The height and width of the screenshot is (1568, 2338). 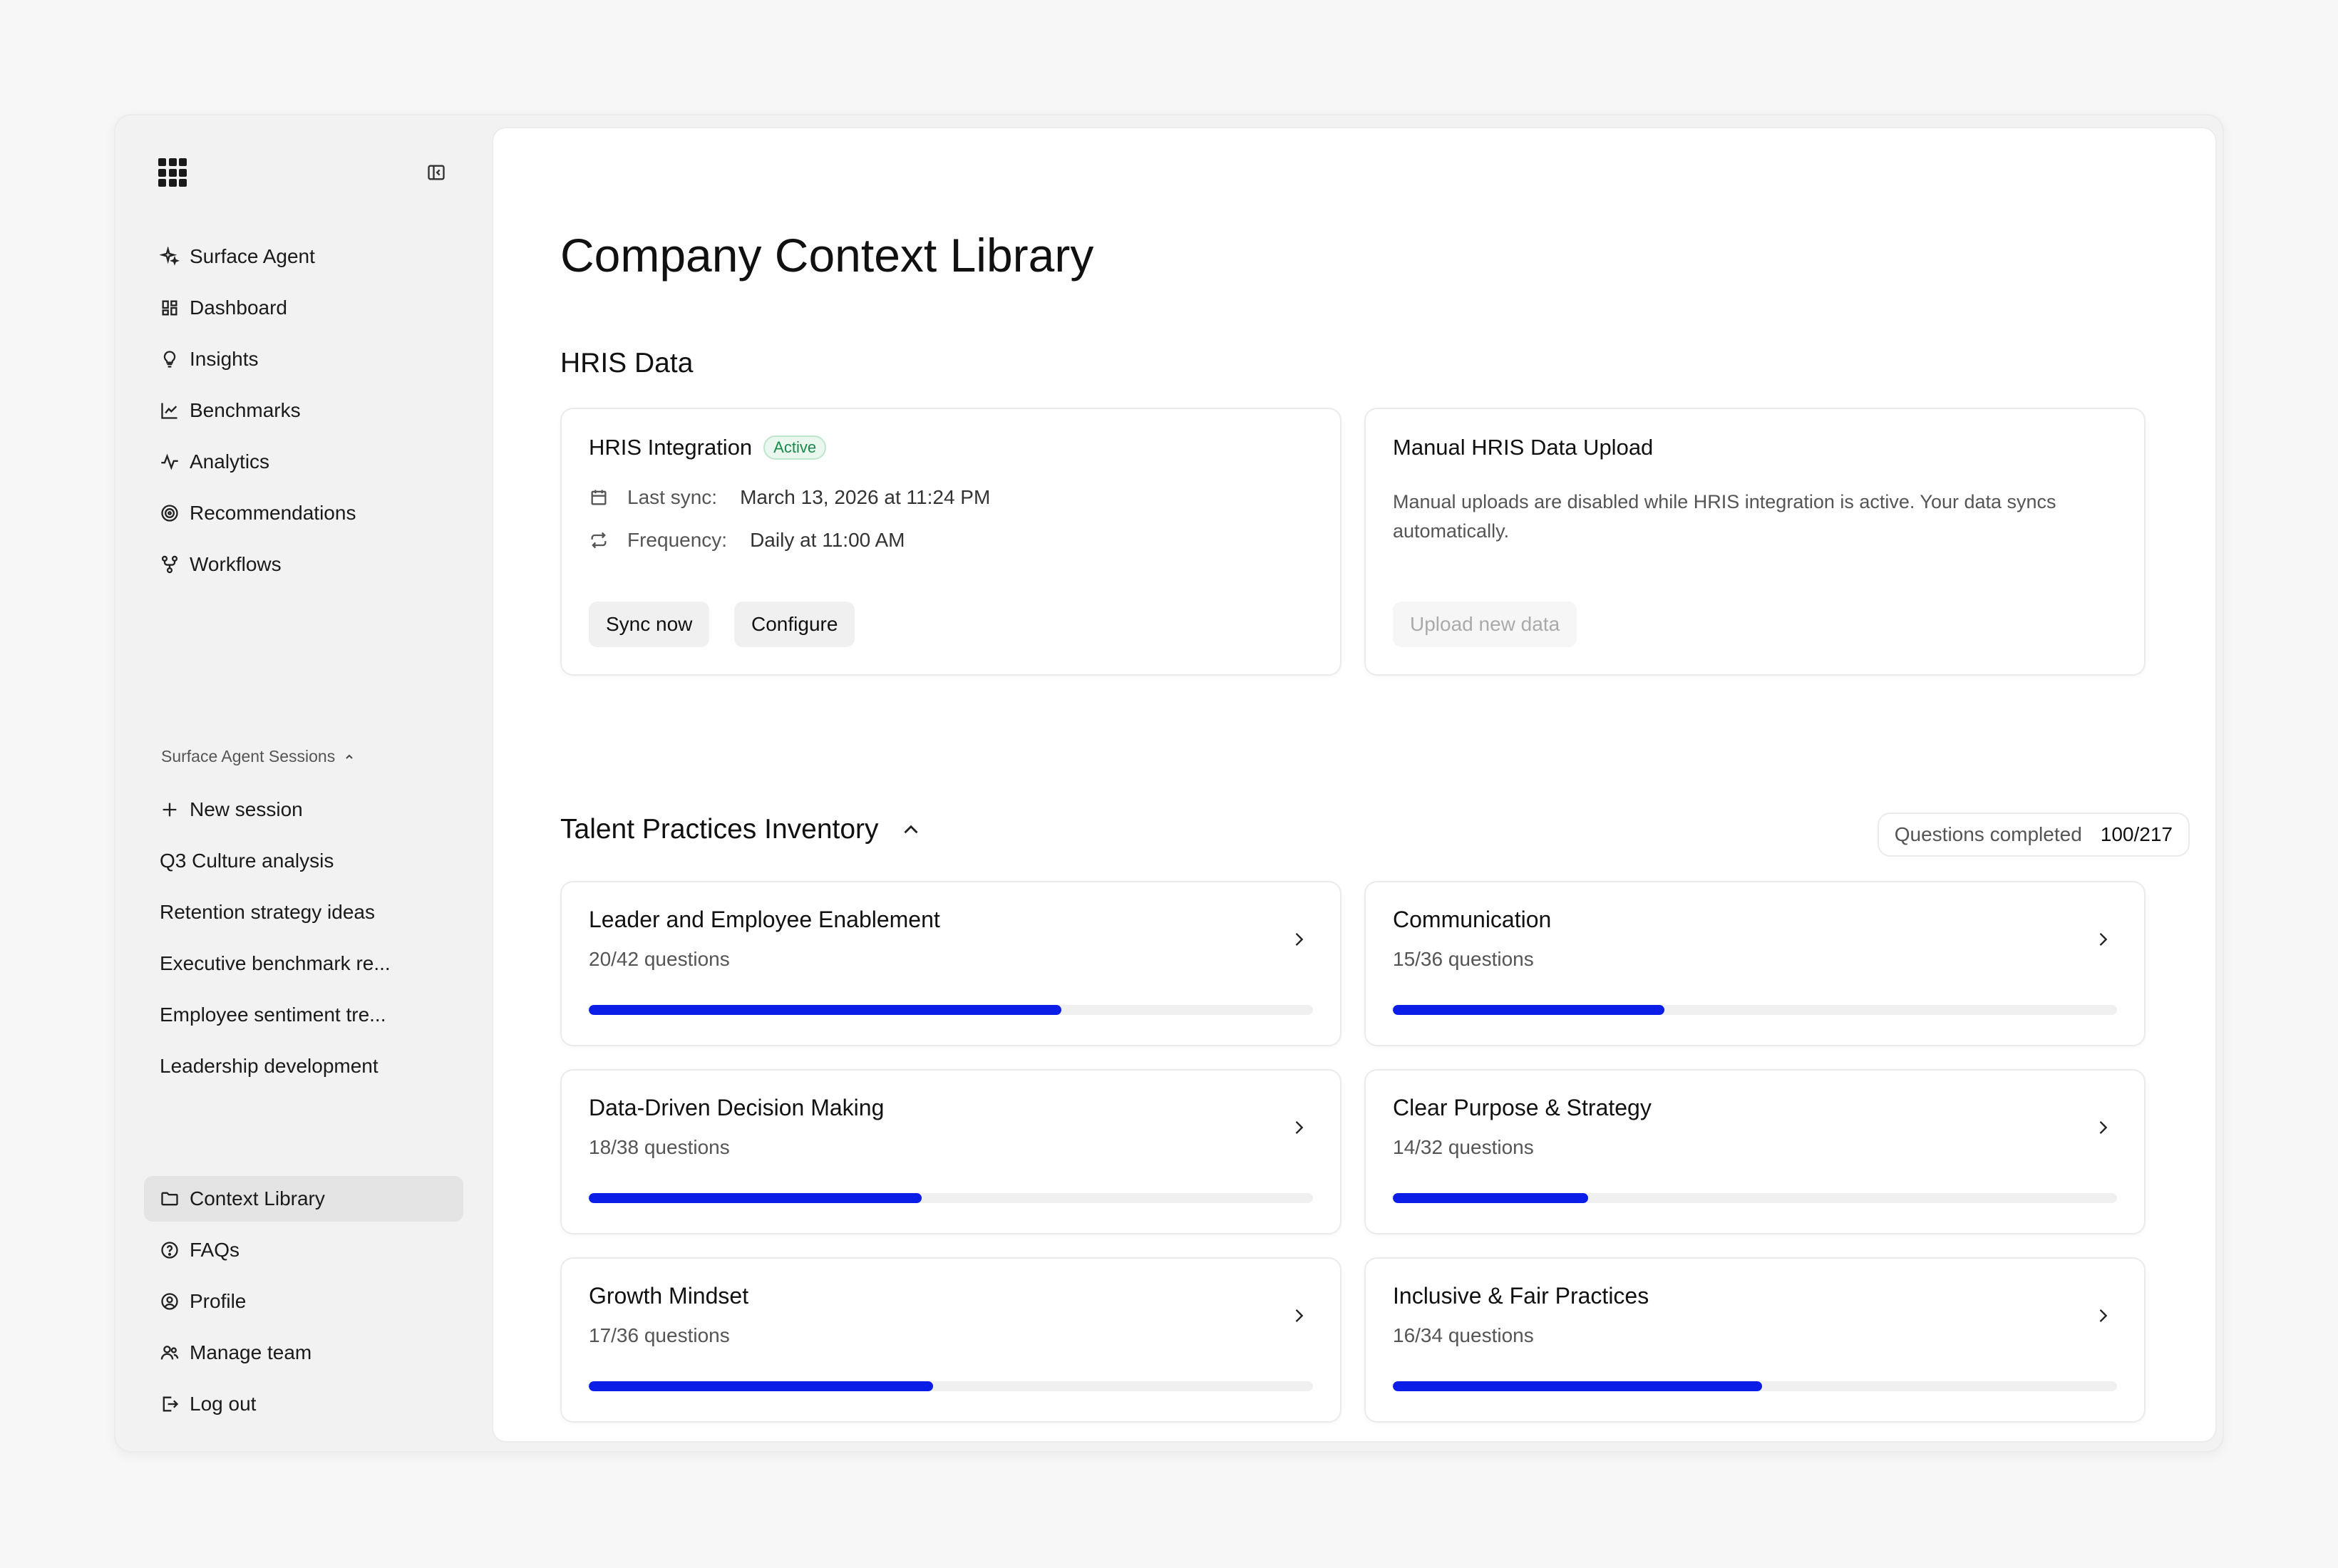 I want to click on practice-title: Data-Driven Decision Making, so click(x=737, y=1108).